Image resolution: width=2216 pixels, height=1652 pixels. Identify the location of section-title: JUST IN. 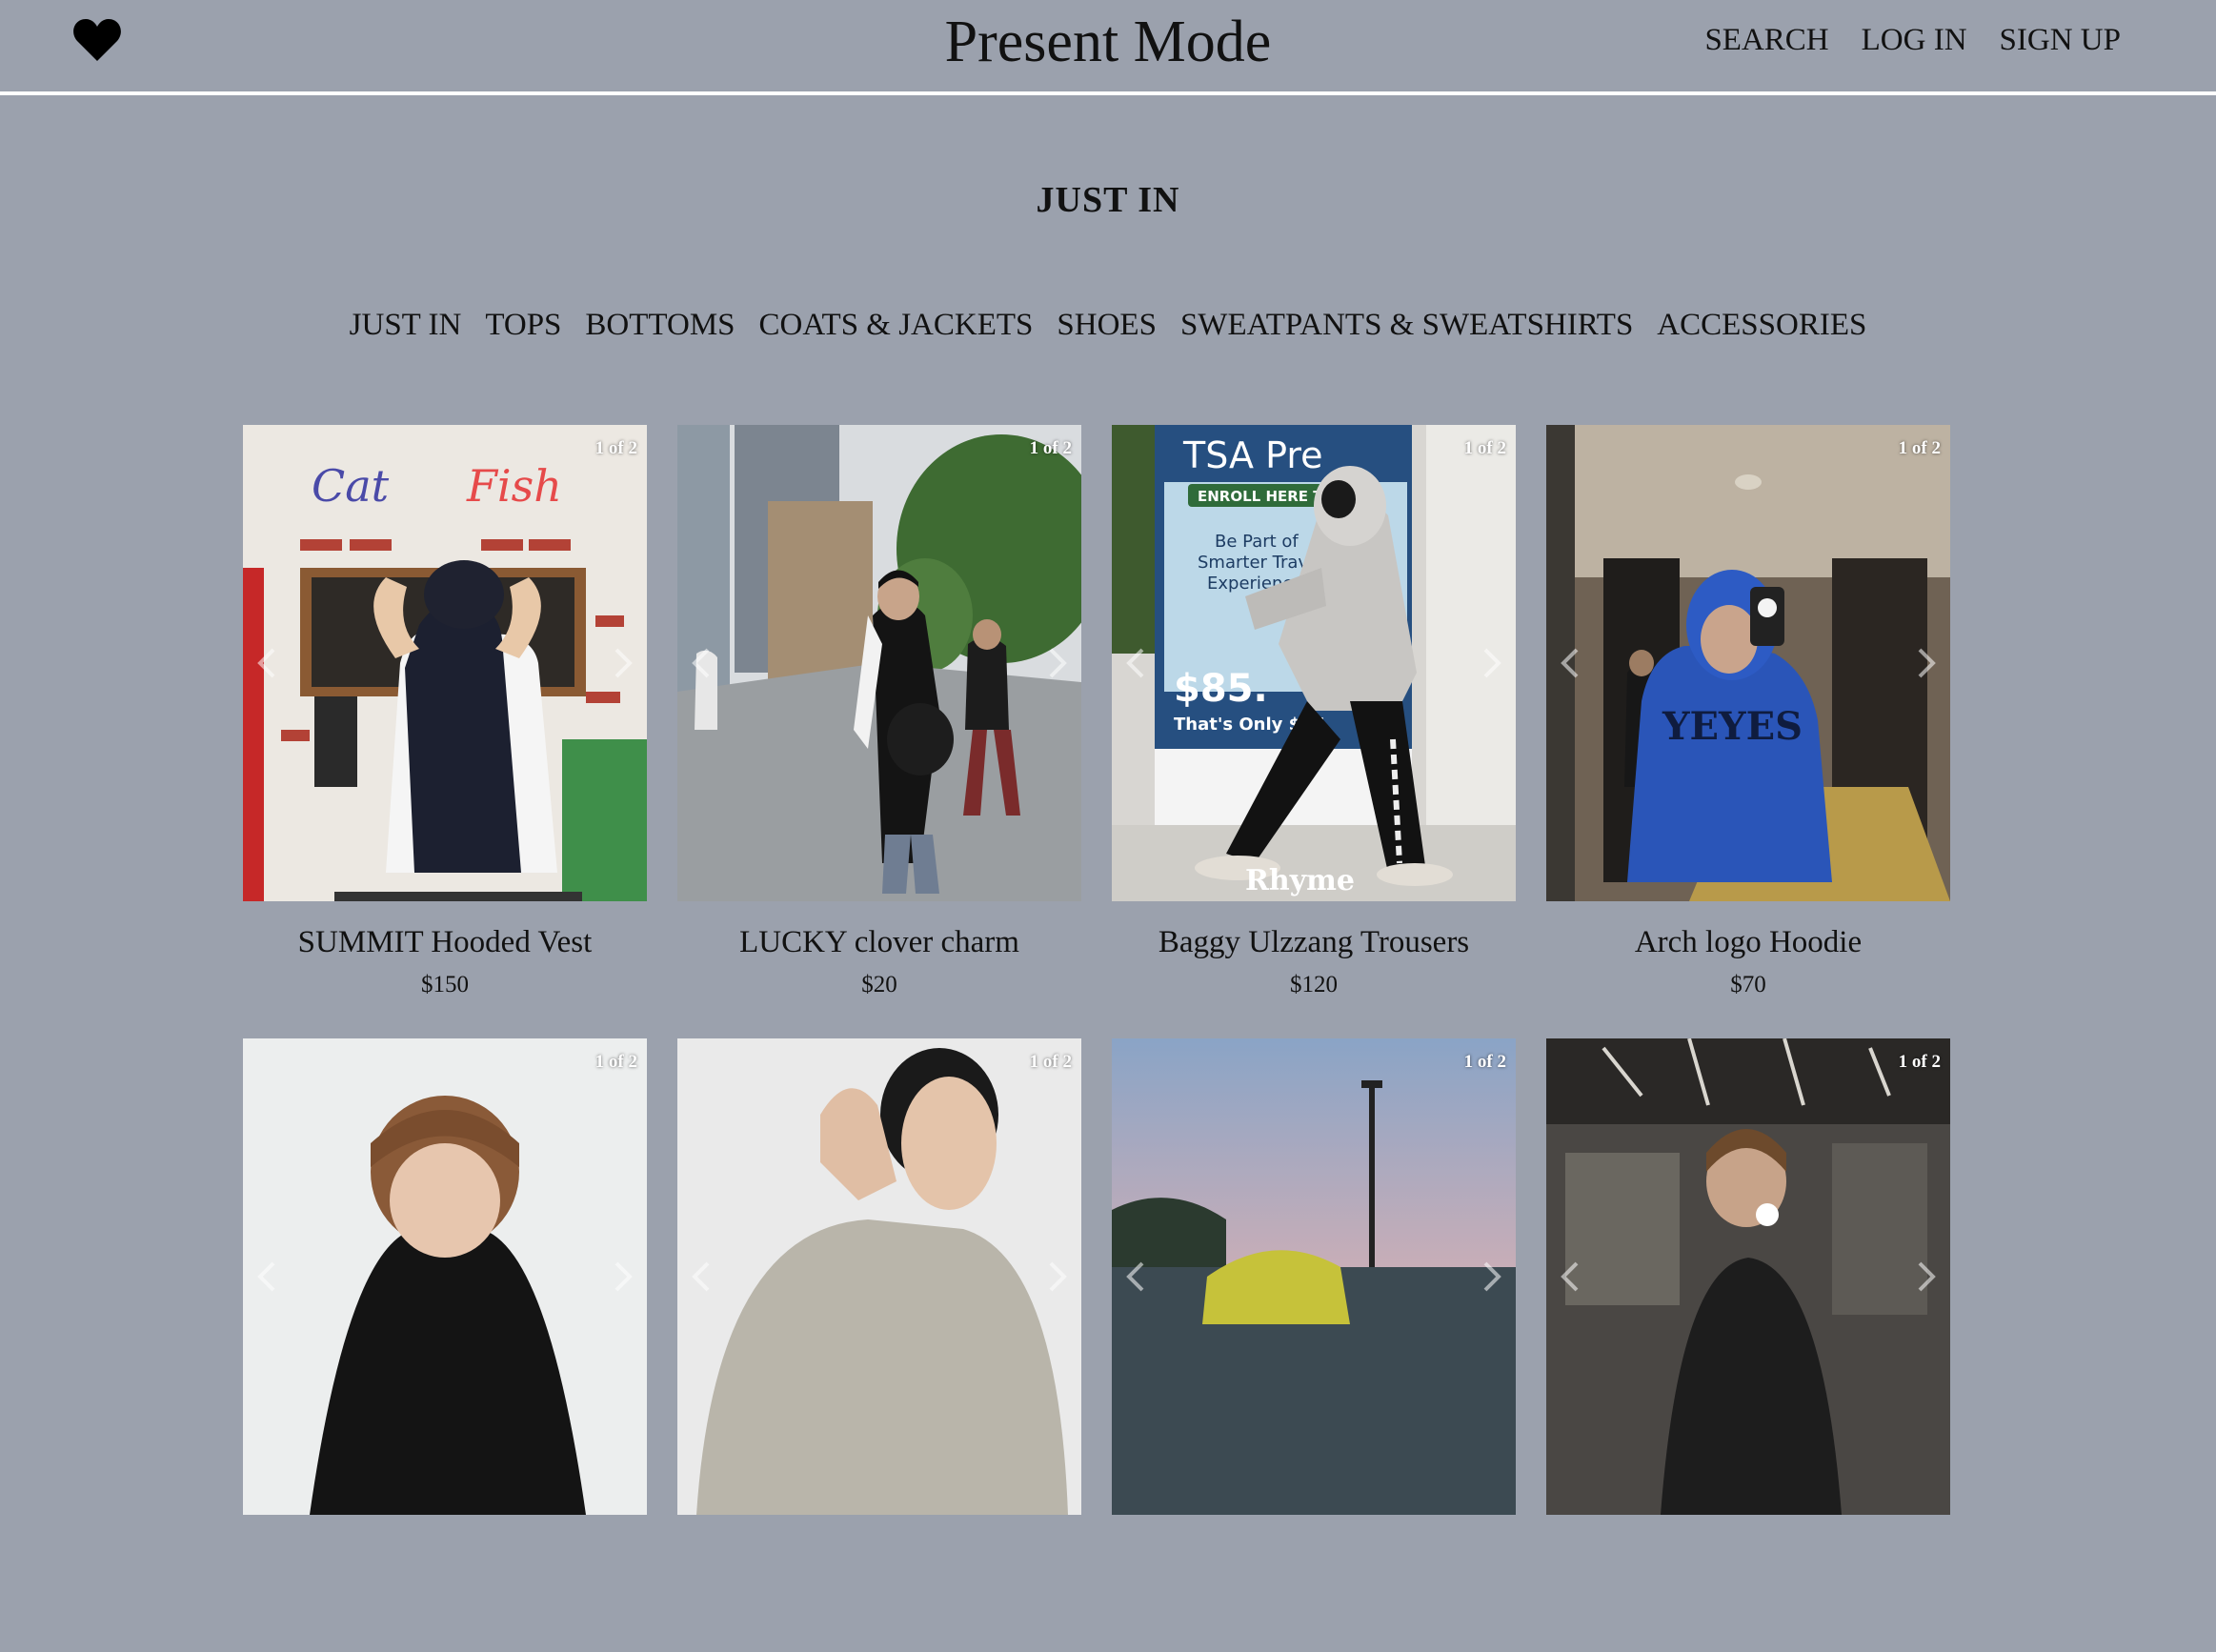
(1108, 200).